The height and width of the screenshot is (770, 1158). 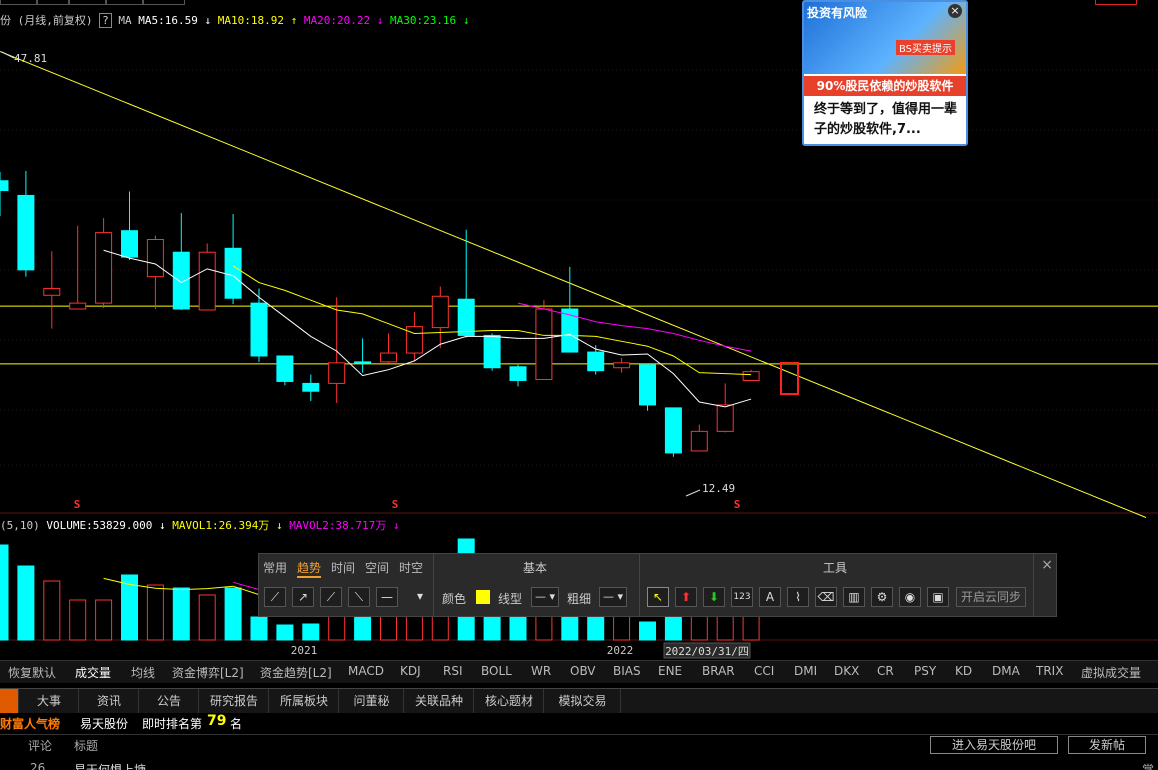 I want to click on info-tab: 所属板块, so click(x=304, y=701).